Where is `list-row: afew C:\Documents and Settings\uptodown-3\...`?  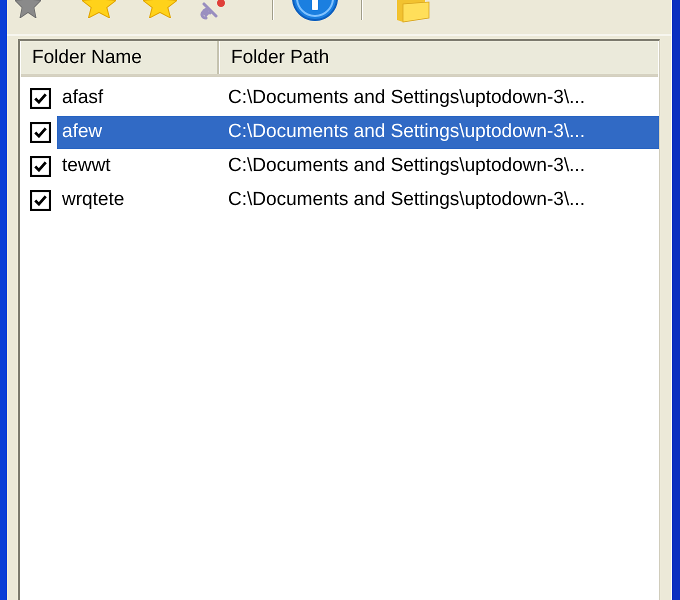 list-row: afew C:\Documents and Settings\uptodown-3\... is located at coordinates (358, 132).